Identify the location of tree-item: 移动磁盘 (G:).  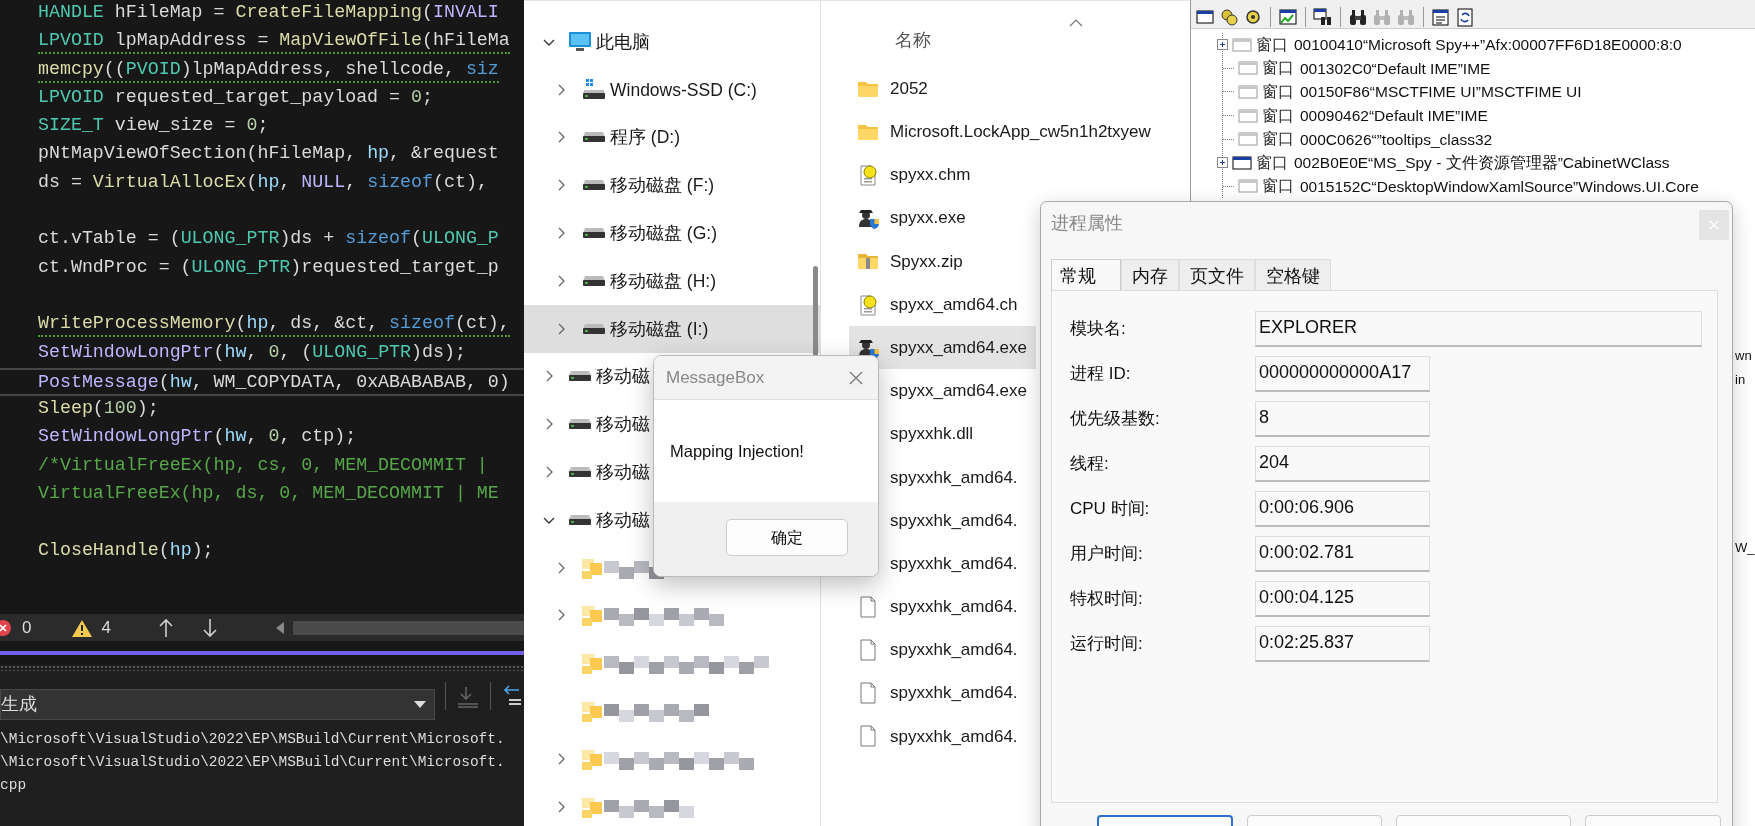
(620, 233).